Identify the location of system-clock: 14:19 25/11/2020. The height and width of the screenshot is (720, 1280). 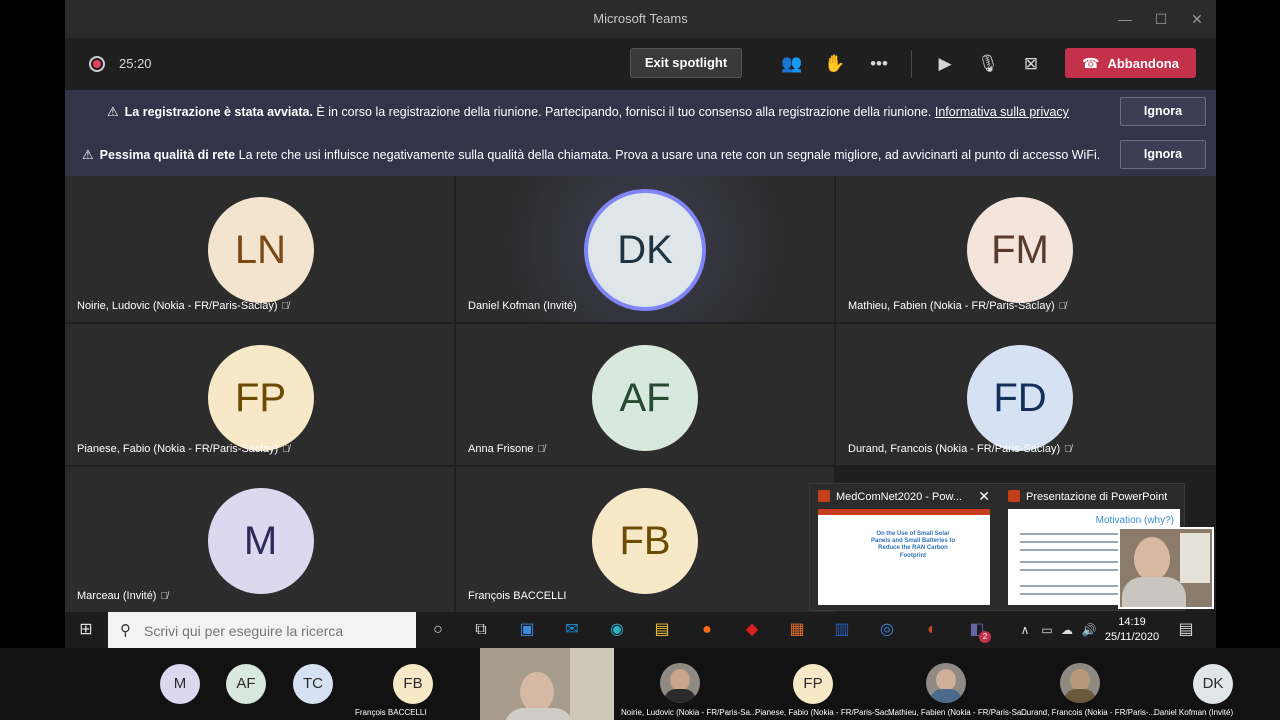
(1132, 630).